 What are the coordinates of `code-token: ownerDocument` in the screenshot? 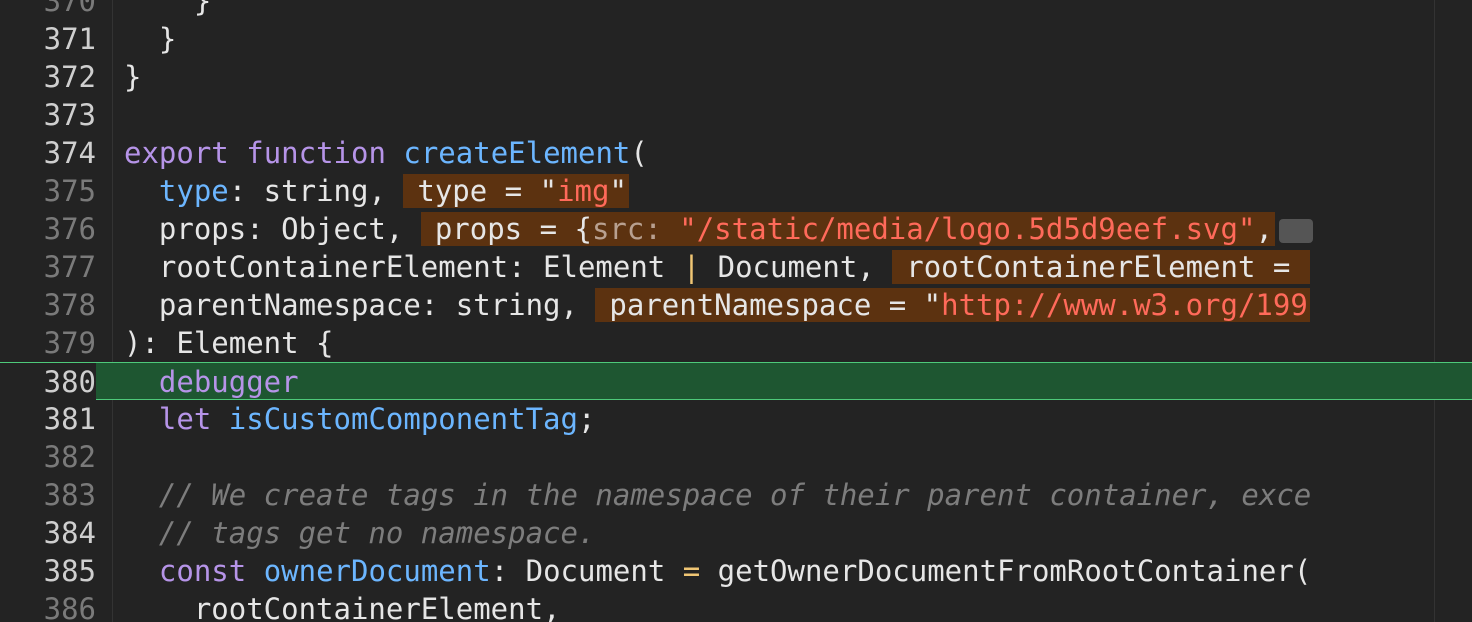 It's located at (377, 571).